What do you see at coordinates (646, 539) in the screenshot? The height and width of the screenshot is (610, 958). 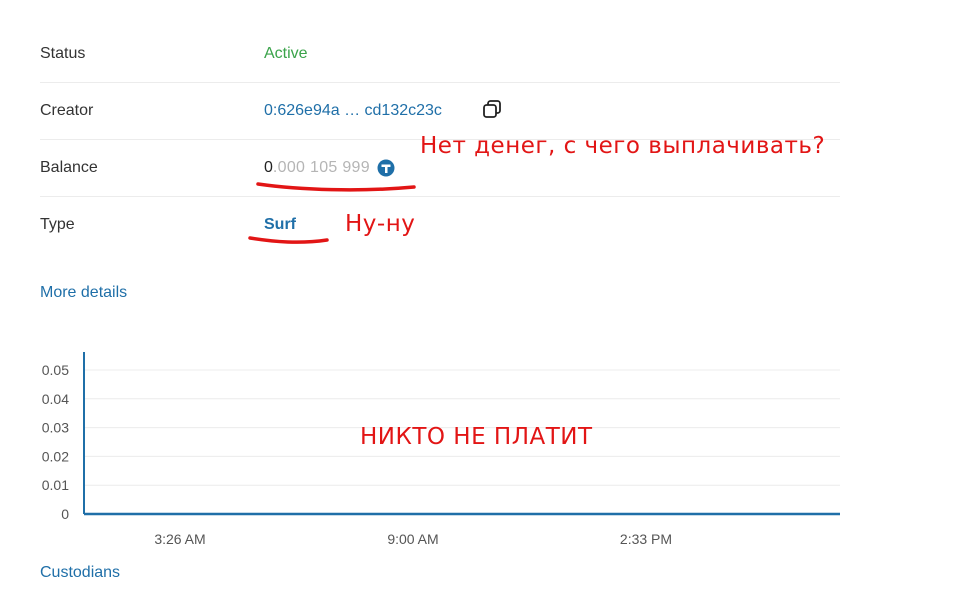 I see `x-tick-label: 2:33 PM` at bounding box center [646, 539].